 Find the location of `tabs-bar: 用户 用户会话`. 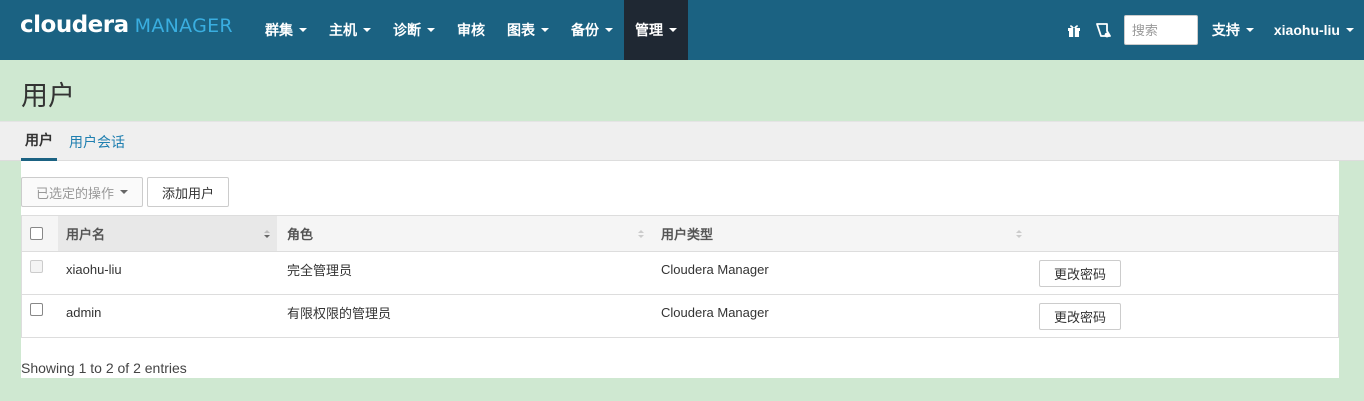

tabs-bar: 用户 用户会话 is located at coordinates (682, 141).